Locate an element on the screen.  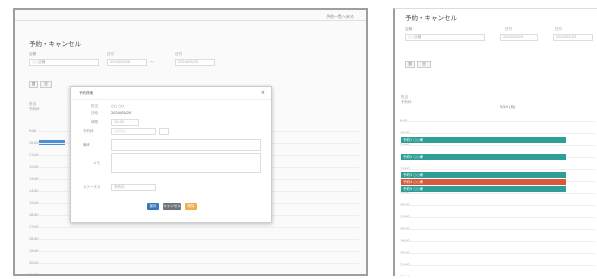
day-column-header: 5/20 (月) is located at coordinates (508, 107).